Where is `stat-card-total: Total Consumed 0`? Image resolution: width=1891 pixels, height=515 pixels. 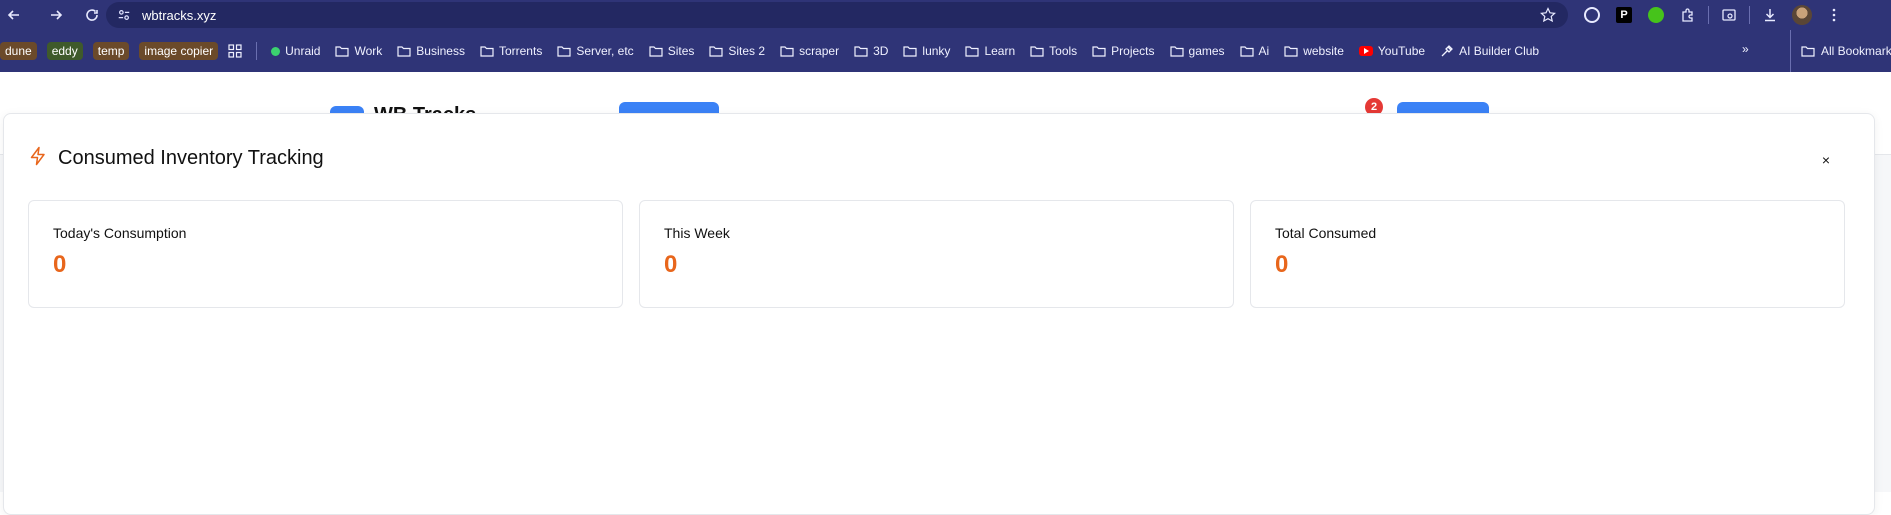
stat-card-total: Total Consumed 0 is located at coordinates (1547, 254).